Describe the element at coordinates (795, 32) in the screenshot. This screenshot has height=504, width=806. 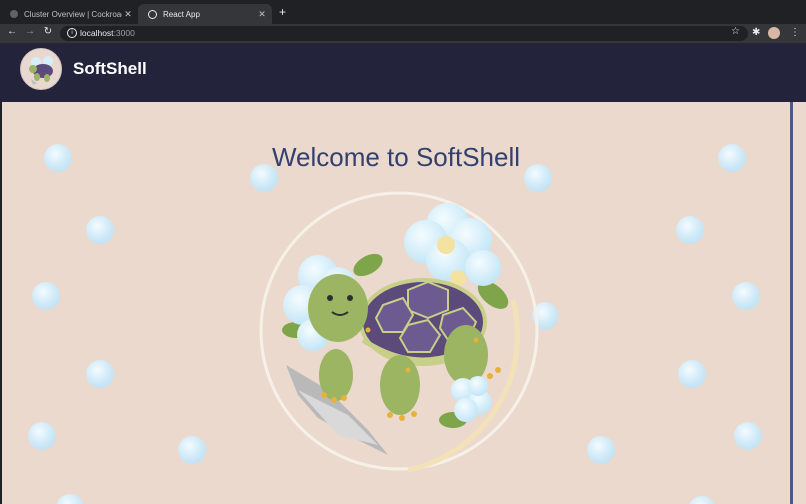
I see `kebab-menu-icon: ⋮` at that location.